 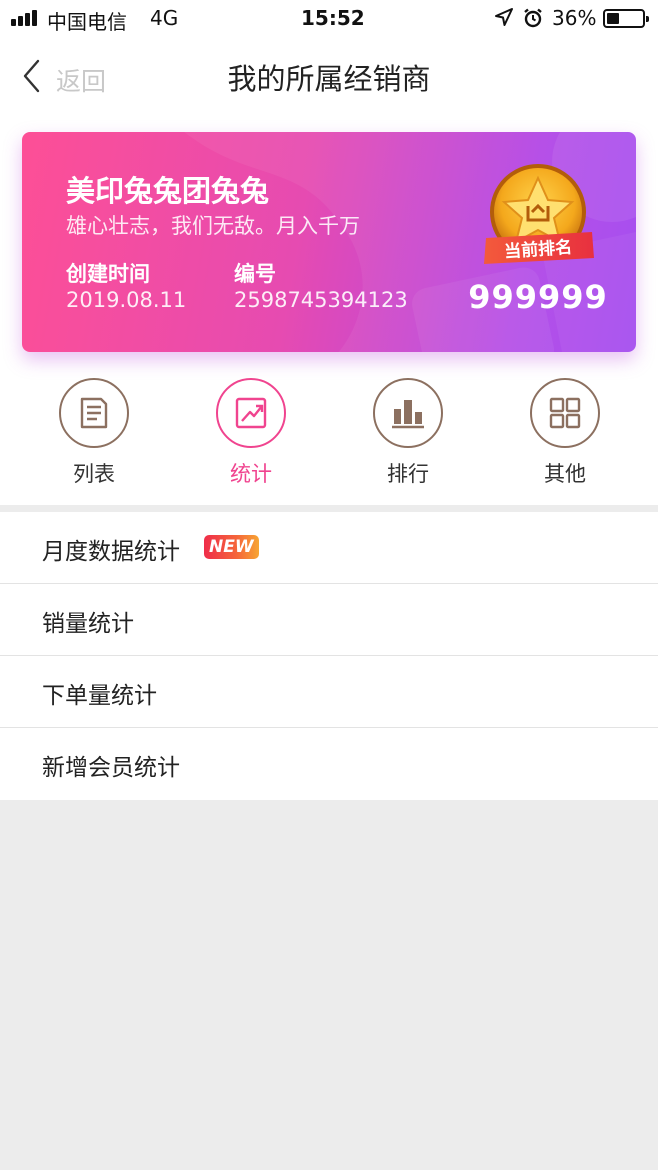 What do you see at coordinates (504, 17) in the screenshot?
I see `location-arrow-icon` at bounding box center [504, 17].